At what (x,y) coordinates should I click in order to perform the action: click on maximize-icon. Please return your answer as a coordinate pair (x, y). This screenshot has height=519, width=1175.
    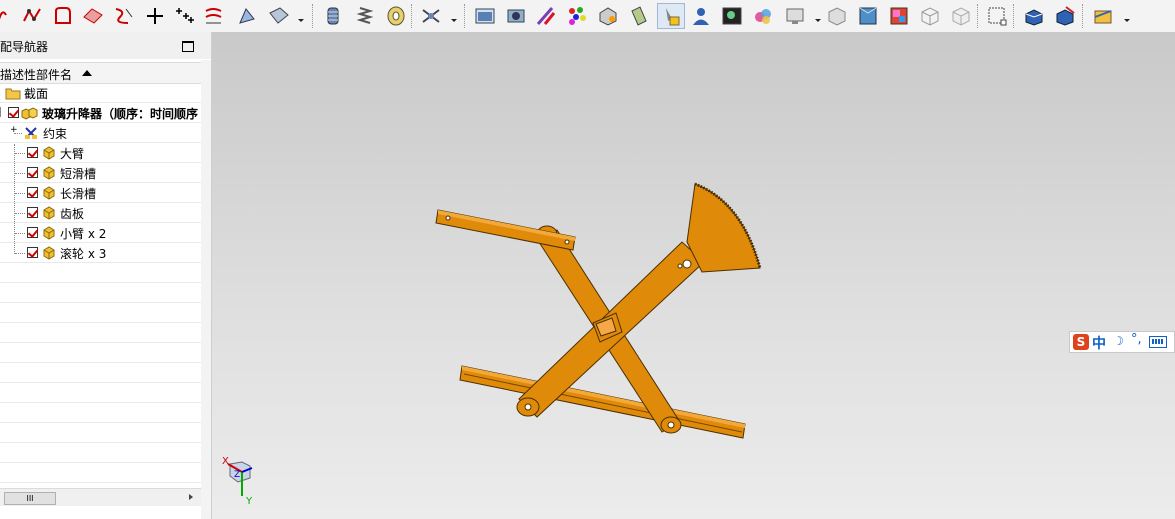
    Looking at the image, I should click on (188, 46).